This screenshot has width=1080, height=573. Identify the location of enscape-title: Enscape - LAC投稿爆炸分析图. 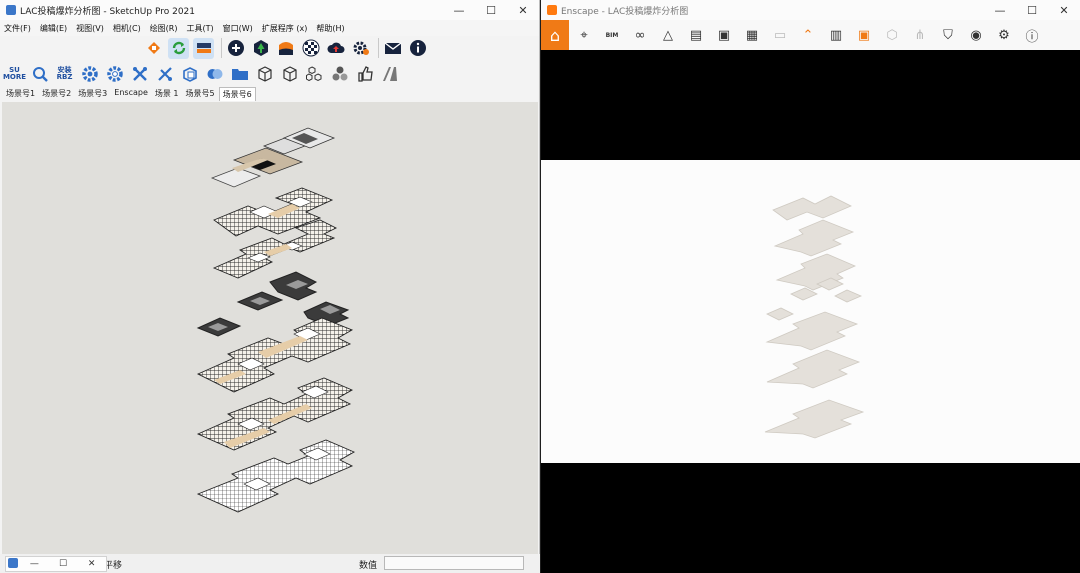
(625, 11).